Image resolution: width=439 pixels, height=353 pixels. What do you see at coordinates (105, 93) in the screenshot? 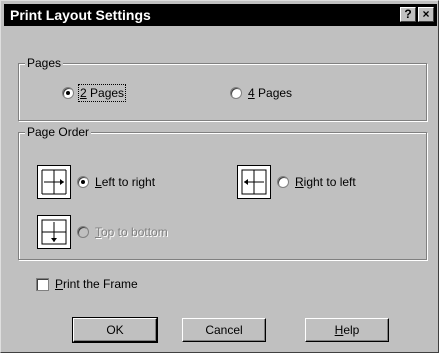
I see `two-pages-label-rest: Pages` at bounding box center [105, 93].